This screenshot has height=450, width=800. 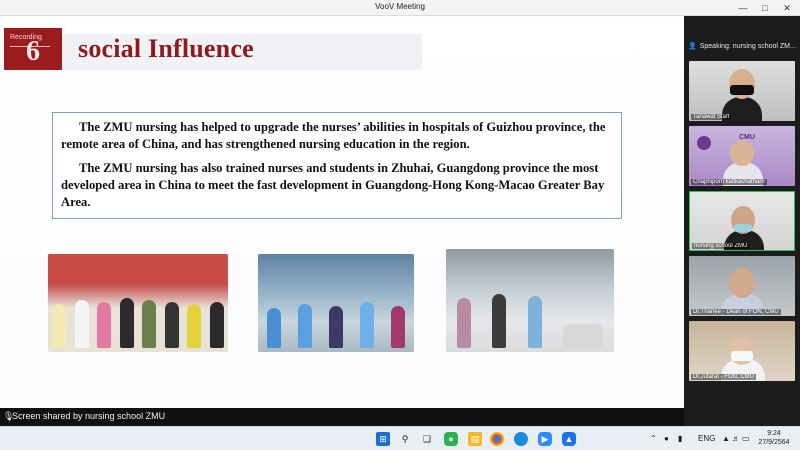 I want to click on line-app-icon: ●, so click(x=451, y=439).